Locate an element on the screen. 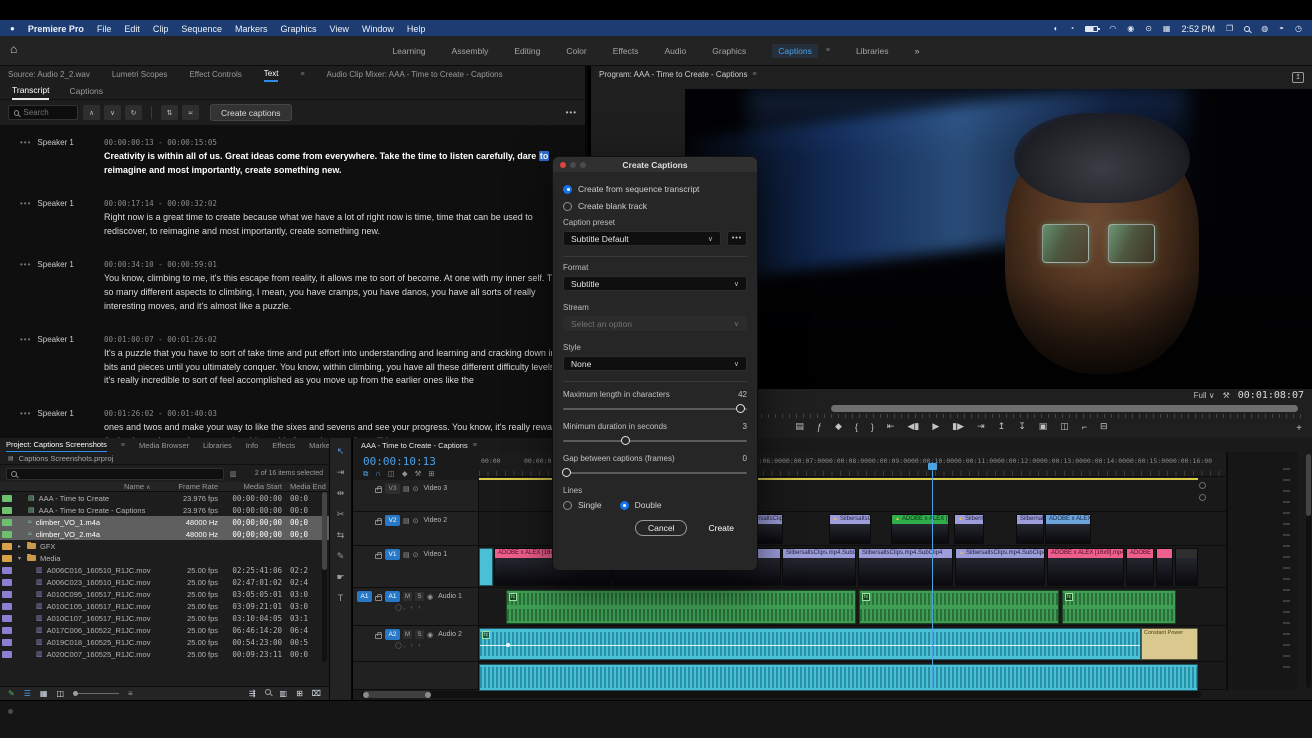 The image size is (1312, 738). video-clip: SilbersaltsClips.mp4.SubClip4 is located at coordinates (905, 567).